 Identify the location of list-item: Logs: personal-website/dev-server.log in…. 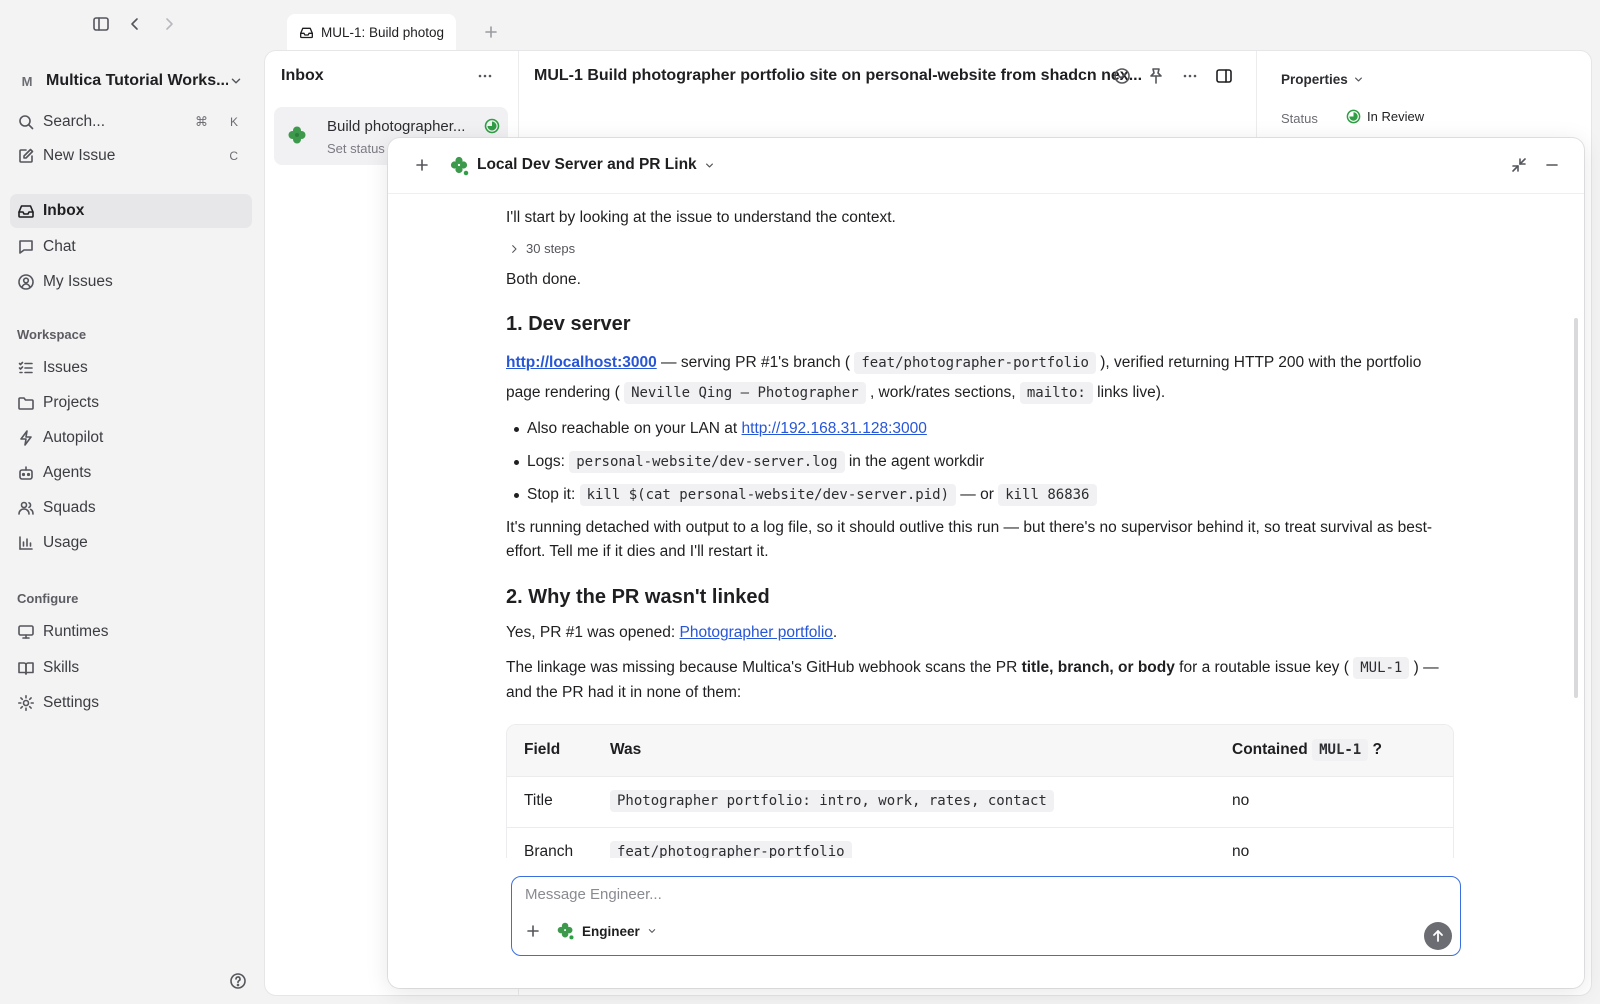
(976, 462).